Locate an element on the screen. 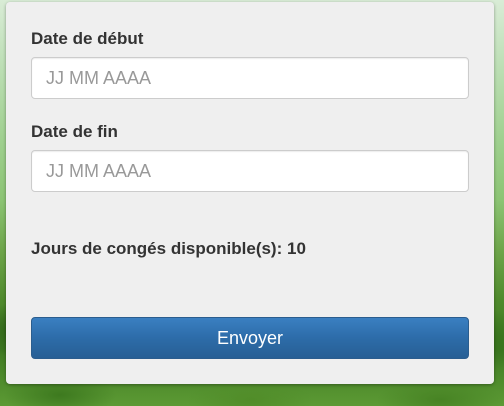  available-leave-days: Jours de congés disponible(s): 10 is located at coordinates (168, 249).